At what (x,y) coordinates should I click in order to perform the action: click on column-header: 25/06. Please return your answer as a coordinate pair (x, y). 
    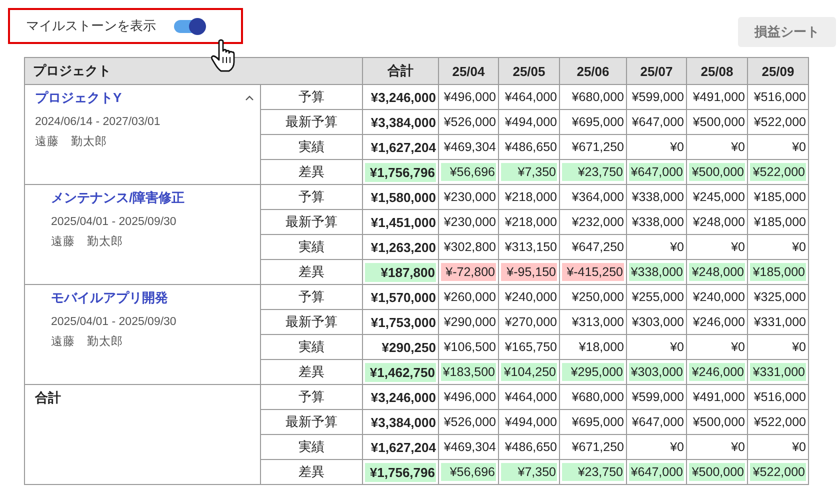
    Looking at the image, I should click on (593, 71).